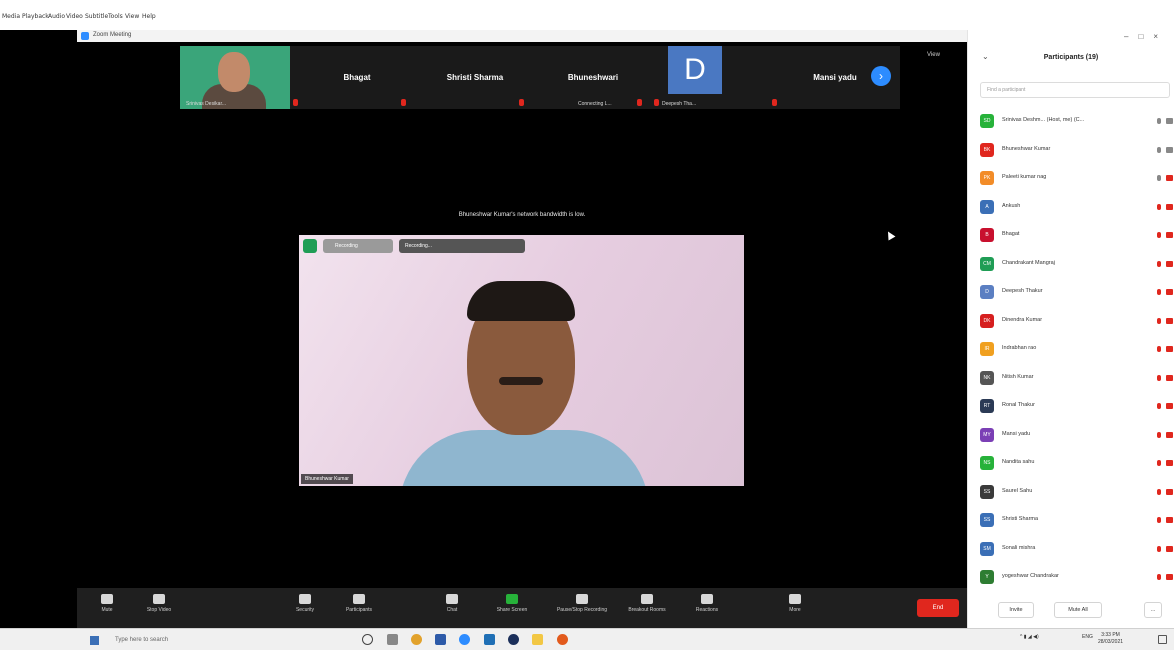  I want to click on menu-view: View, so click(132, 16).